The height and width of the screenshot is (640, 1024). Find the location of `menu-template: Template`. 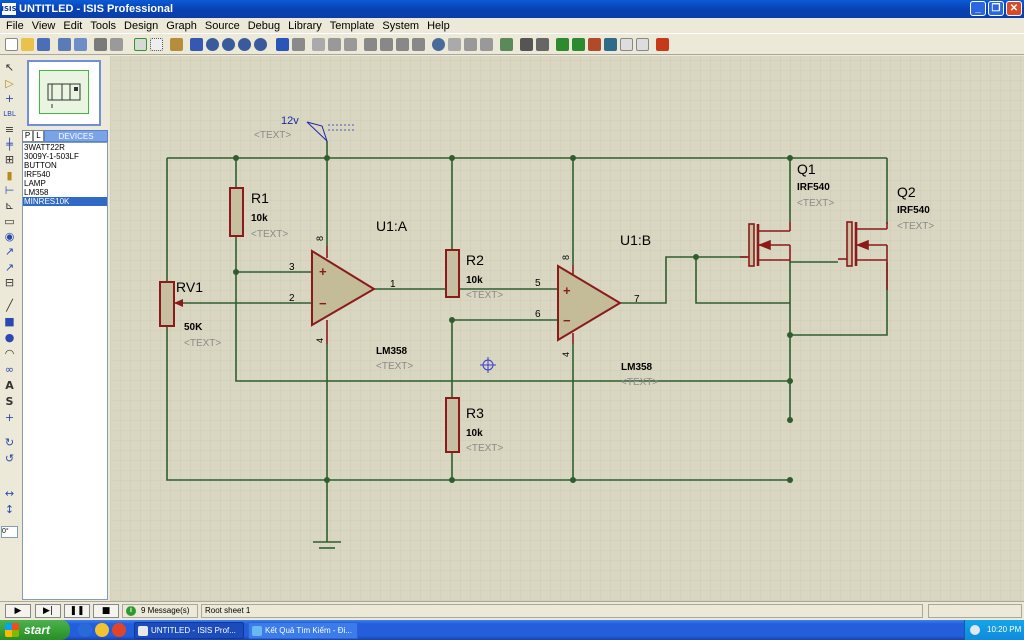

menu-template: Template is located at coordinates (352, 26).